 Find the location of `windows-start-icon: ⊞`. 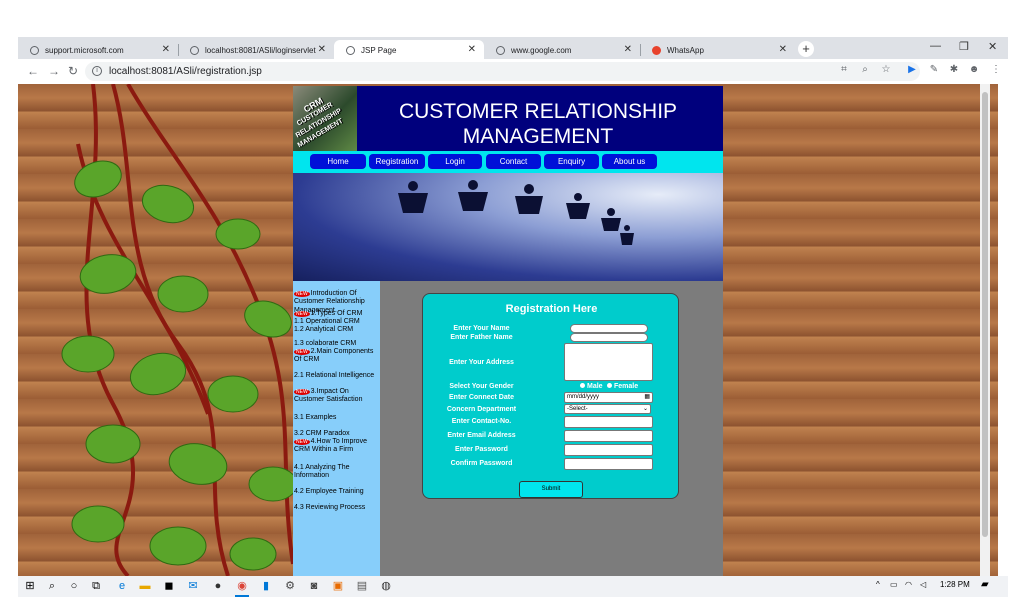

windows-start-icon: ⊞ is located at coordinates (30, 586).